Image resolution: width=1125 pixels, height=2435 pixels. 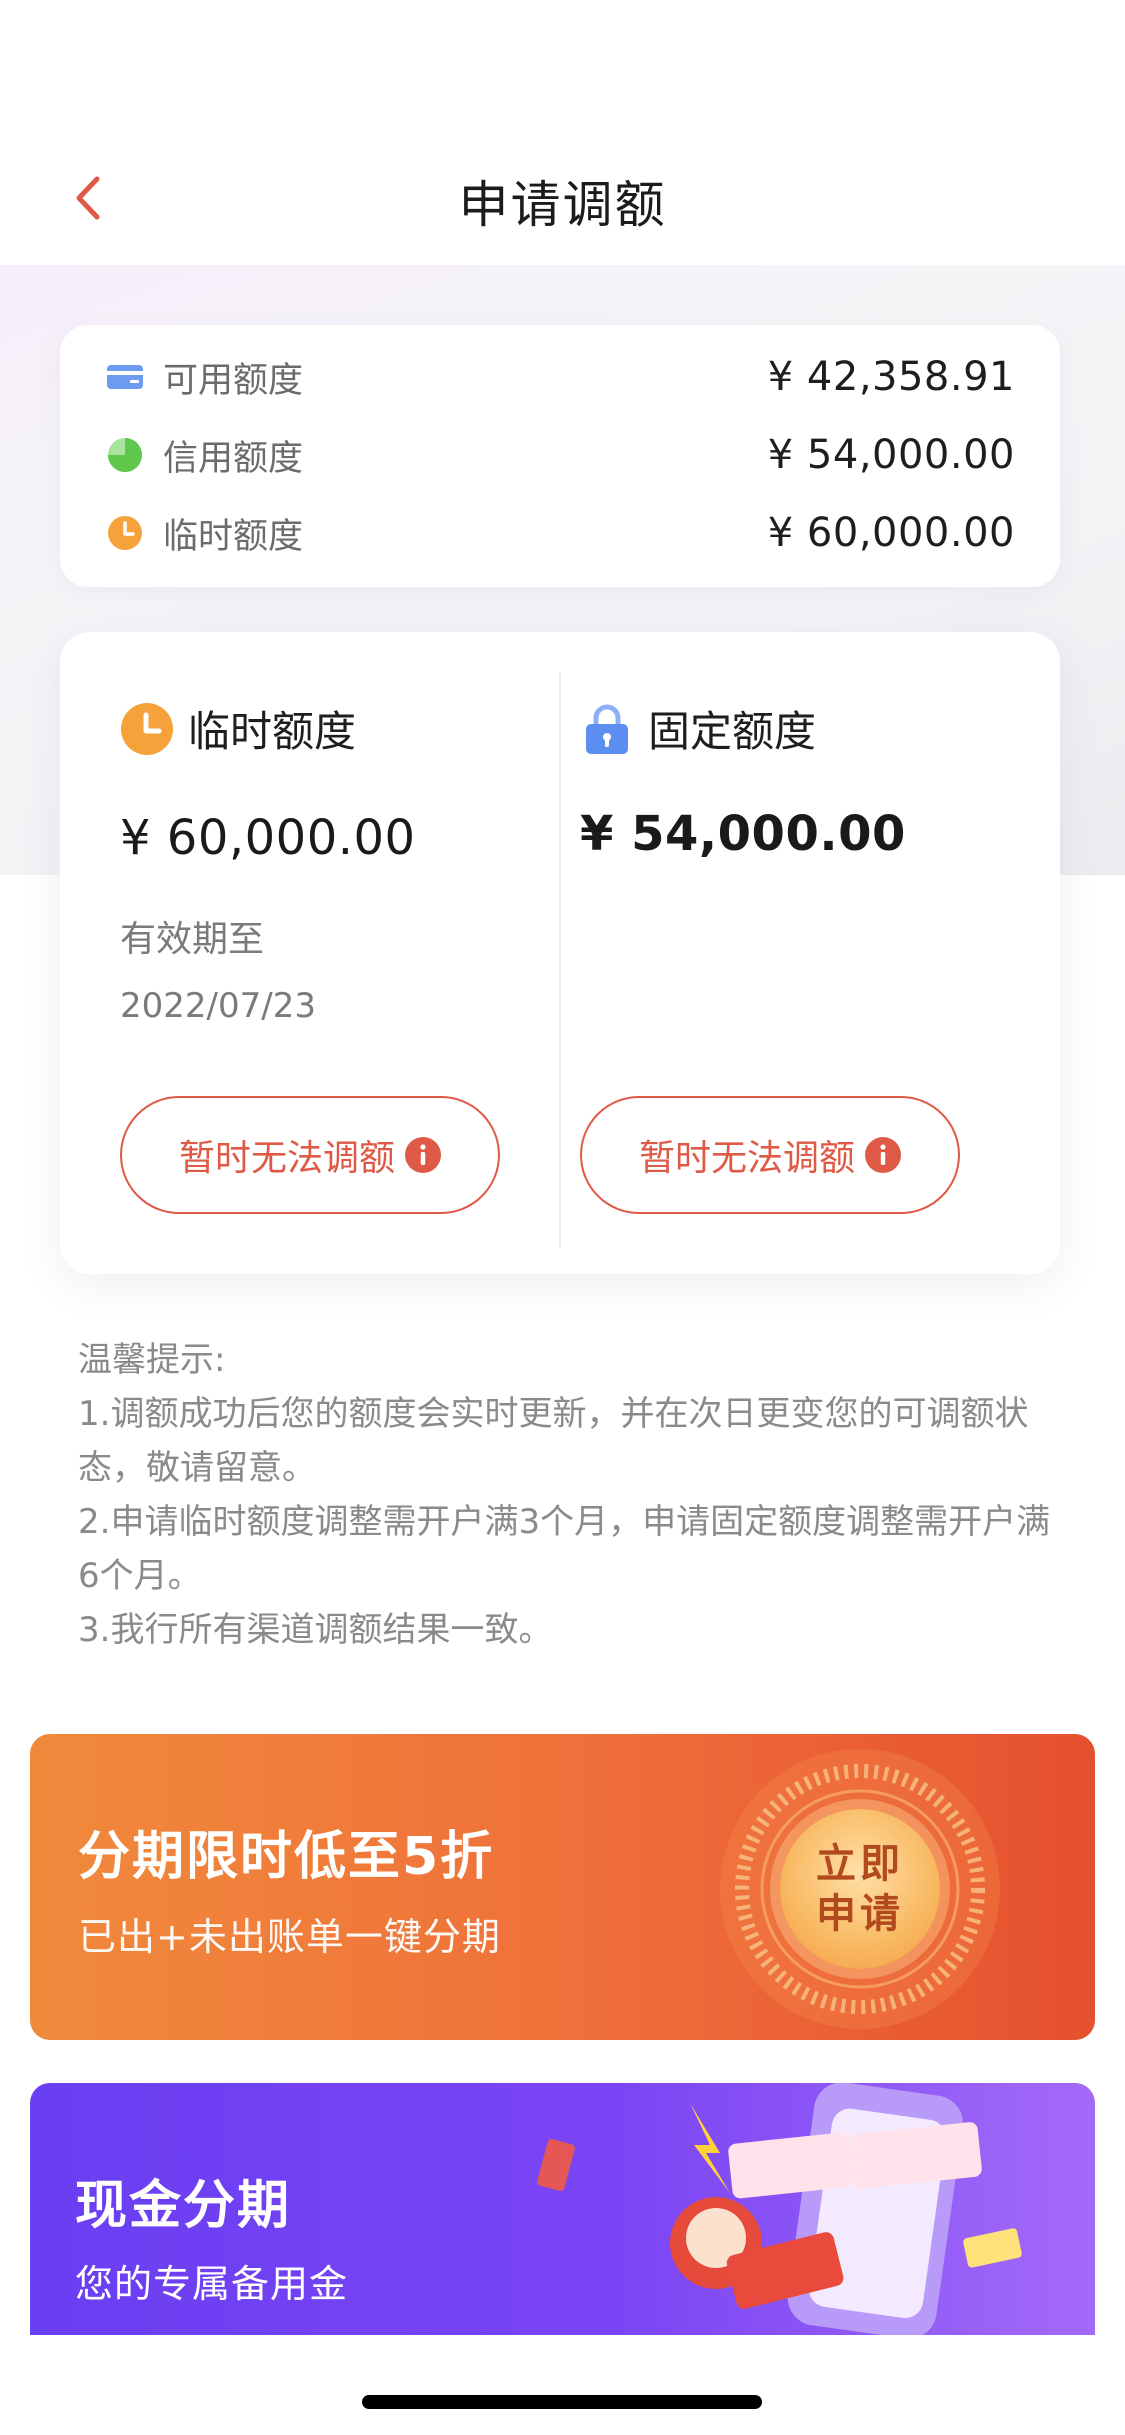 What do you see at coordinates (152, 1360) in the screenshot?
I see `tips-title: 温馨提示:` at bounding box center [152, 1360].